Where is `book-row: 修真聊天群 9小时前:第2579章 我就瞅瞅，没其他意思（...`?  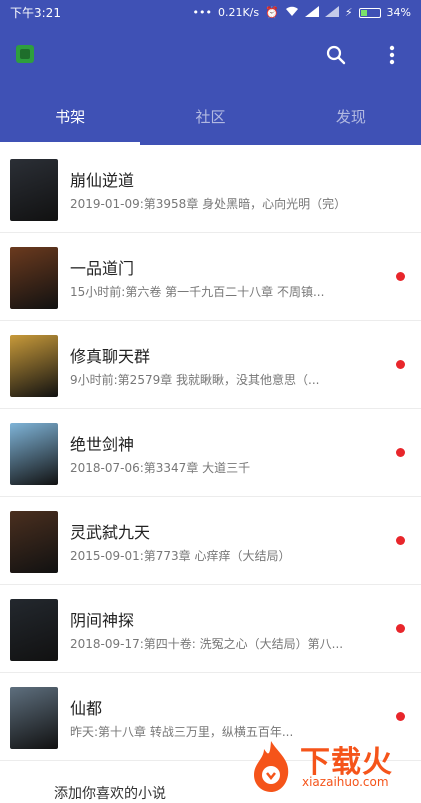
book-row: 修真聊天群 9小时前:第2579章 我就瞅瞅，没其他意思（... is located at coordinates (210, 365).